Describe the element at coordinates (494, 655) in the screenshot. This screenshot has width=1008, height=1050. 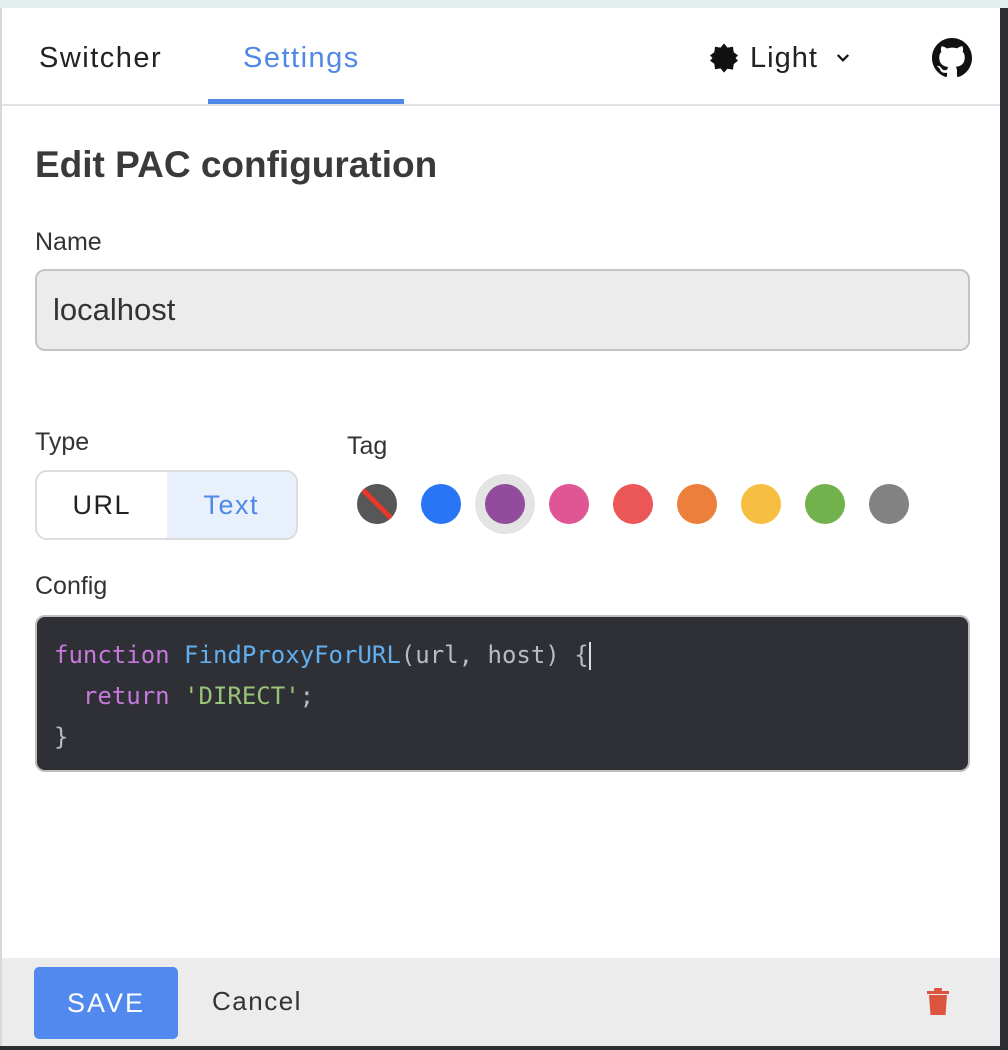
I see `code-text: (url, host) {` at that location.